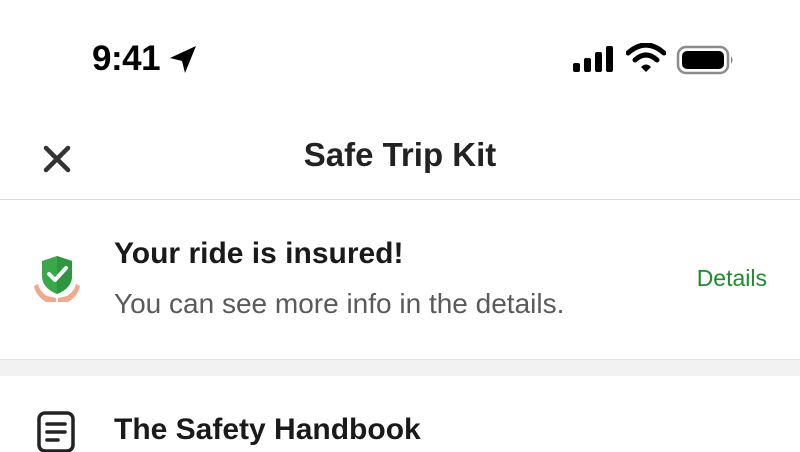 The height and width of the screenshot is (452, 800). I want to click on section-divider, so click(400, 368).